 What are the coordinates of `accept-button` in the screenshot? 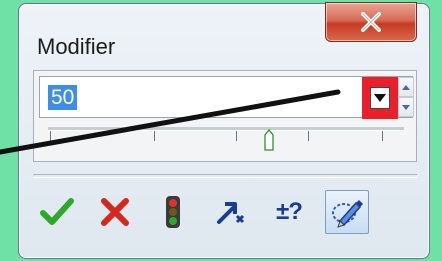 It's located at (57, 212).